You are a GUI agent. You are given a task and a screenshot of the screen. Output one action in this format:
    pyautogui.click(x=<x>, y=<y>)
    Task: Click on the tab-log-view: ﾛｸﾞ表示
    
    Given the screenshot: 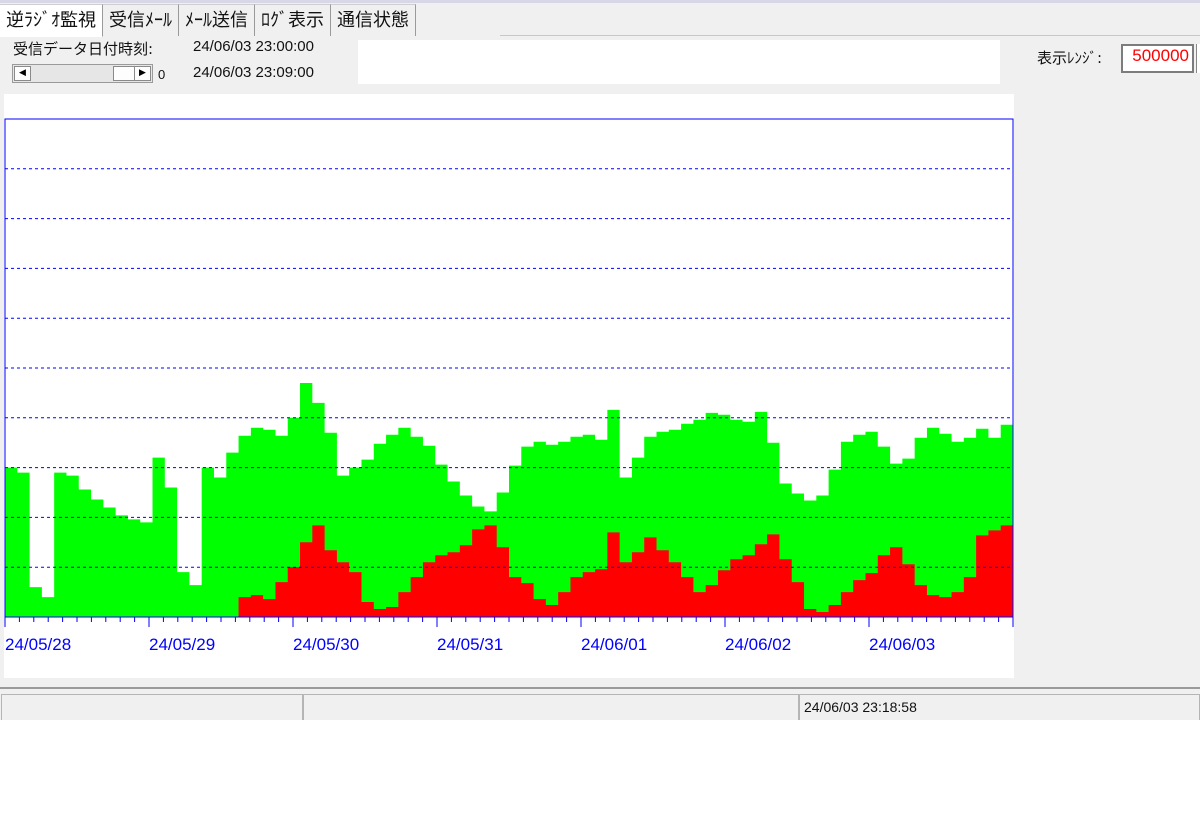 What is the action you would take?
    pyautogui.click(x=293, y=20)
    